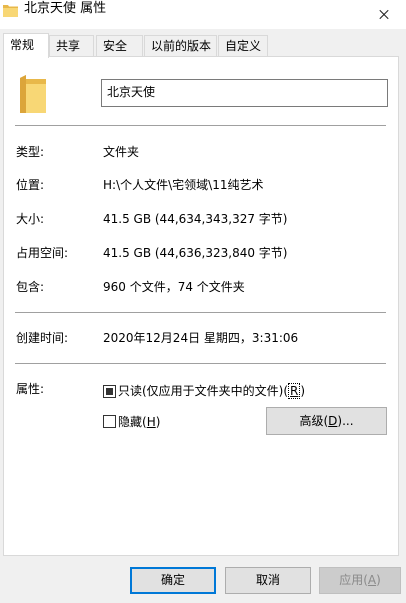 The height and width of the screenshot is (603, 406). What do you see at coordinates (30, 185) in the screenshot?
I see `location-label: 位置:` at bounding box center [30, 185].